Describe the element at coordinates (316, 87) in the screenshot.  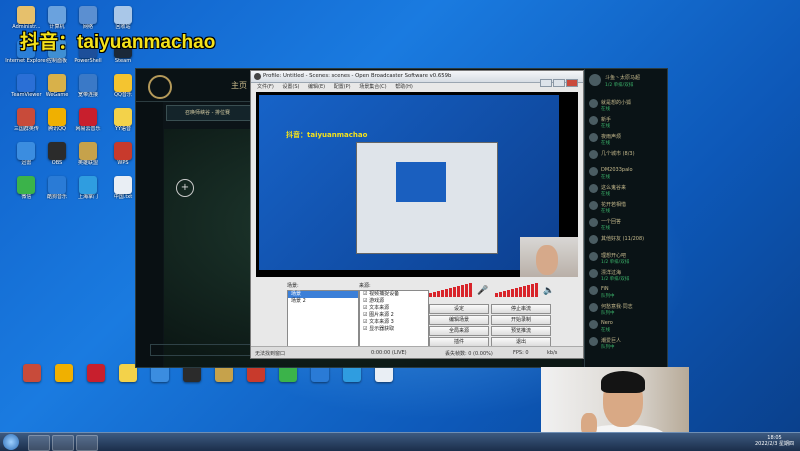
I see `menu-edit: 编辑(E)` at that location.